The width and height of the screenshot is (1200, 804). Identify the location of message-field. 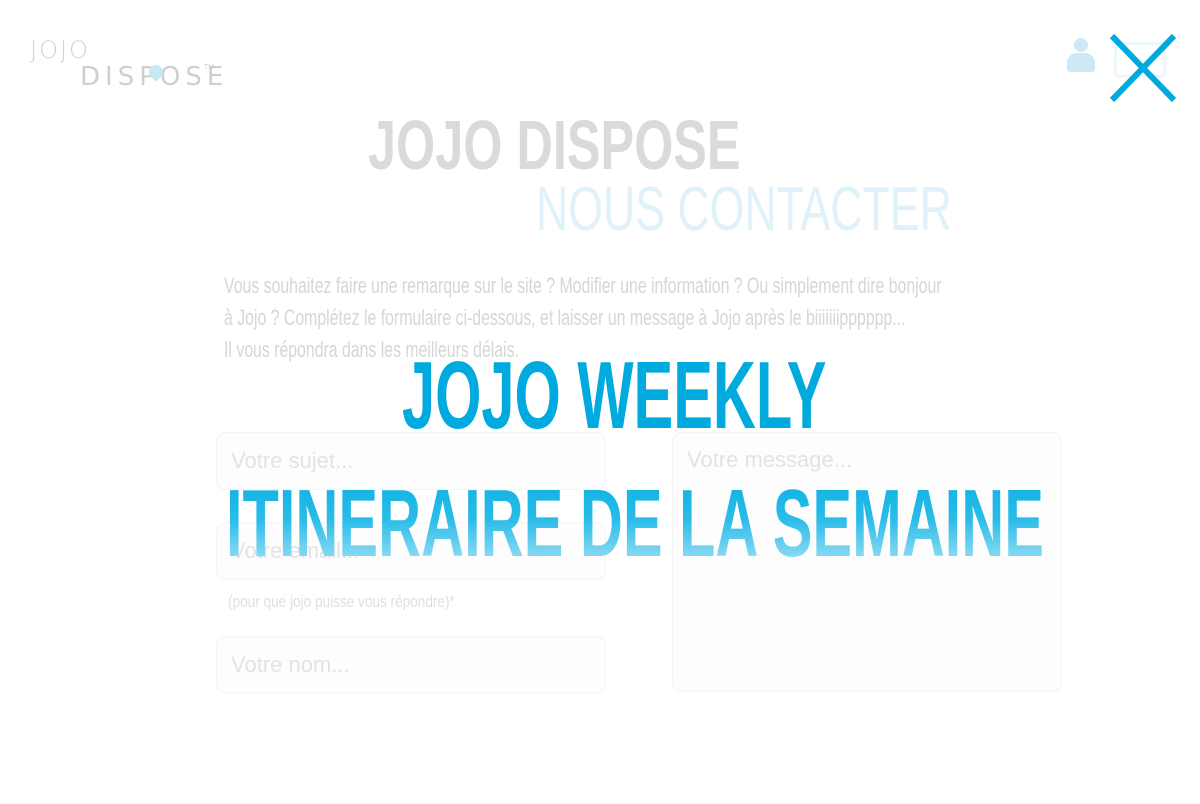
(867, 562).